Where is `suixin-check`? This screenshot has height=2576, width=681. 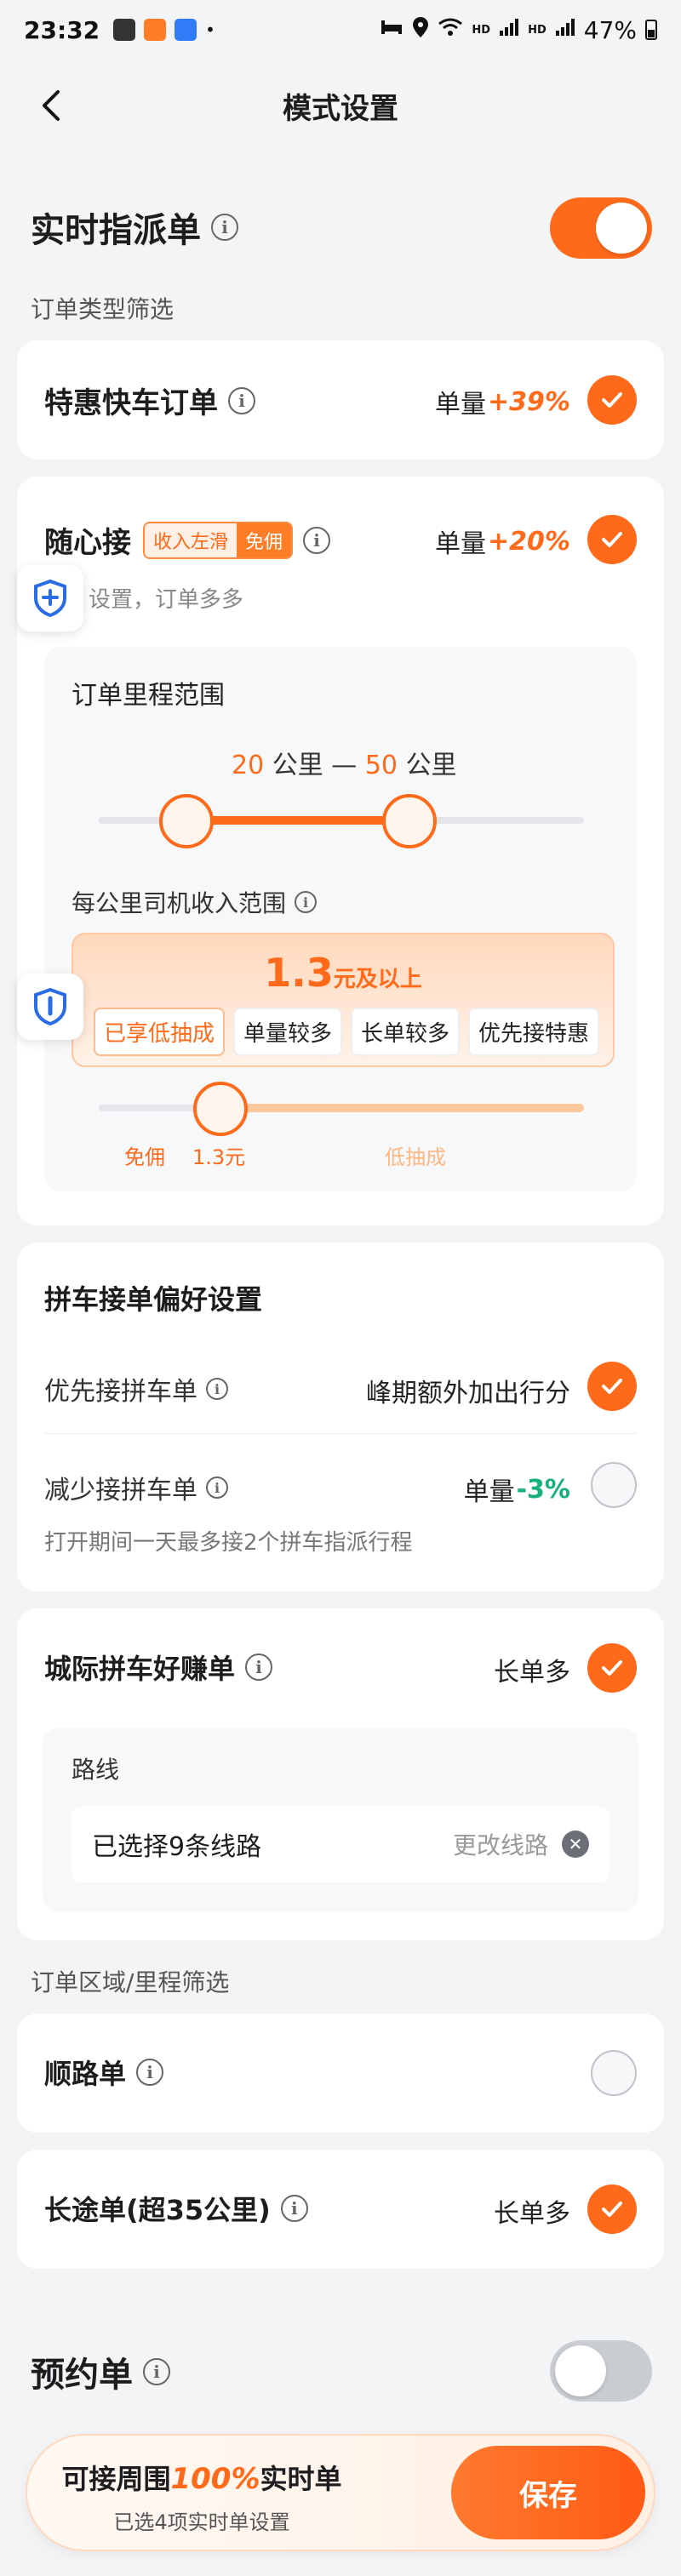
suixin-check is located at coordinates (612, 539).